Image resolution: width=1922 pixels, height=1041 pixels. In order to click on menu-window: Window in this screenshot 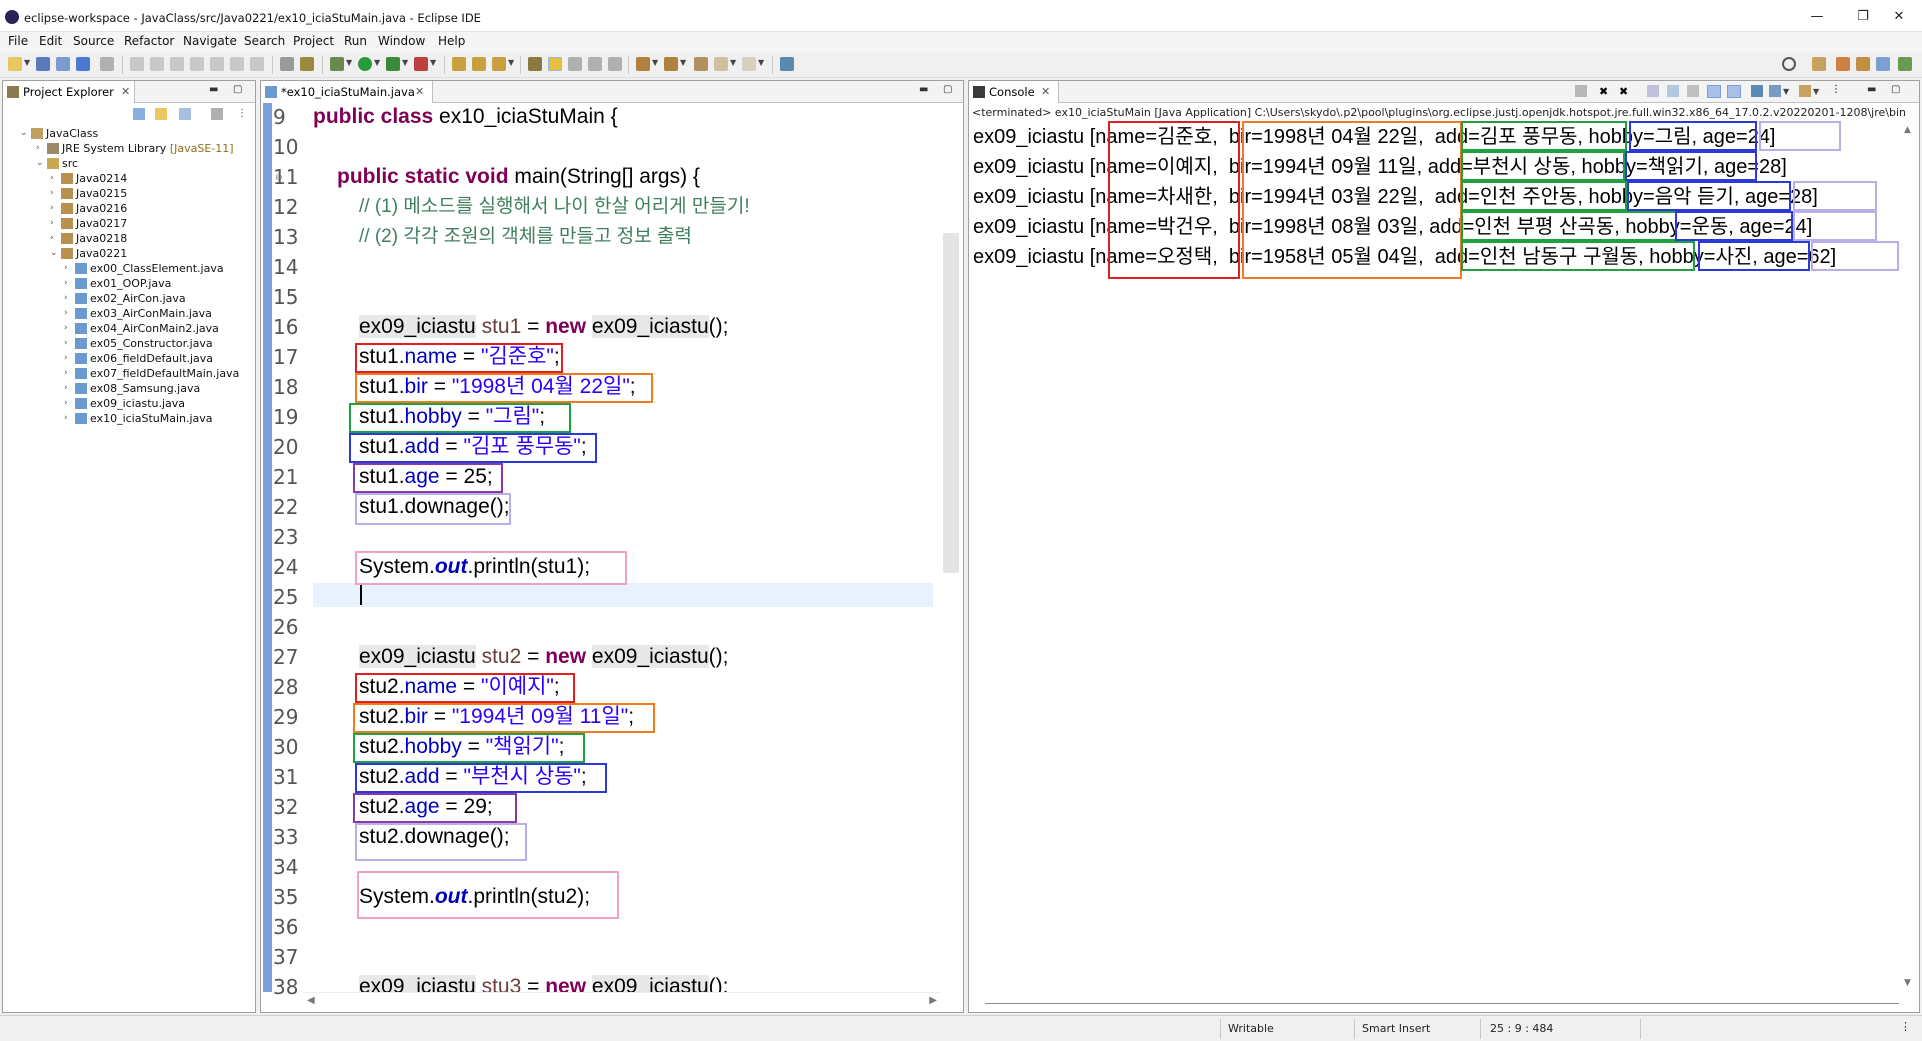, I will do `click(401, 41)`.